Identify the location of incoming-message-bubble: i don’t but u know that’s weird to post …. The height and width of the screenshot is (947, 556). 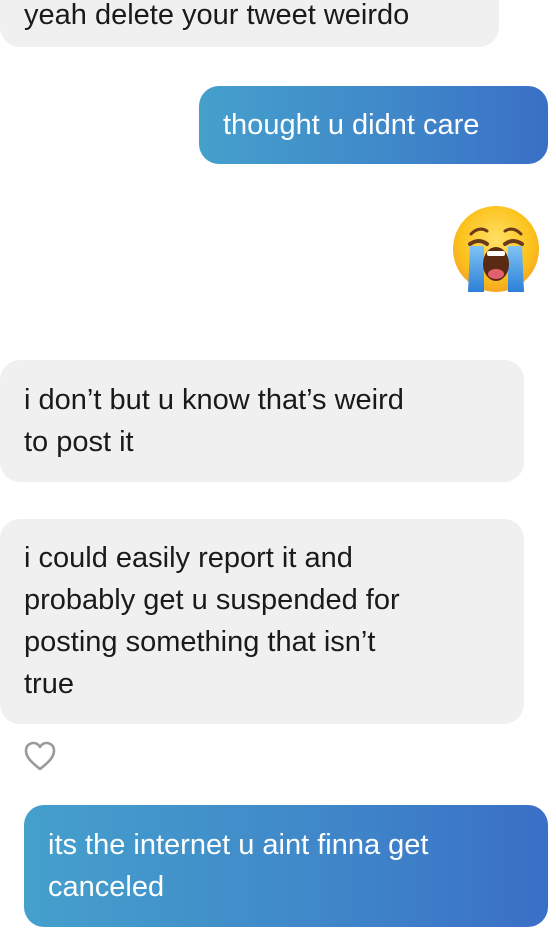
(262, 421).